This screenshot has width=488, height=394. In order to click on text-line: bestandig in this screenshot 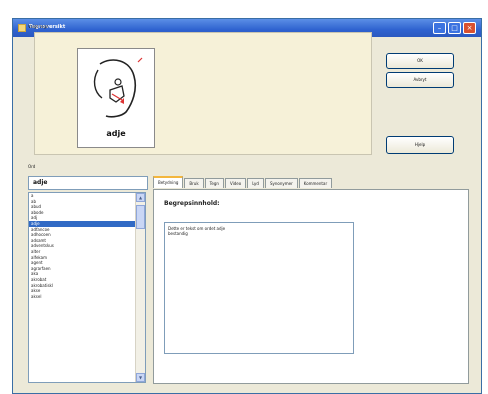, I will do `click(178, 233)`.